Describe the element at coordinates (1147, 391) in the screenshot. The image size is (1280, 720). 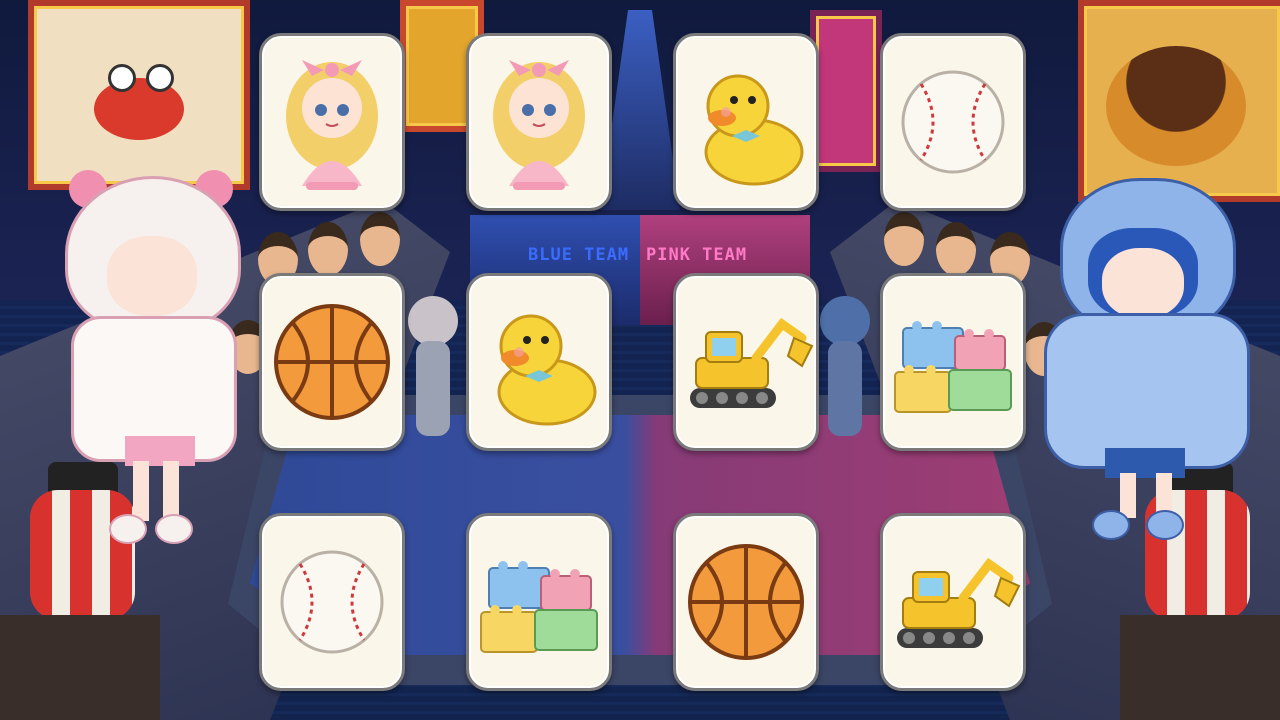
I see `blue-hoodie` at that location.